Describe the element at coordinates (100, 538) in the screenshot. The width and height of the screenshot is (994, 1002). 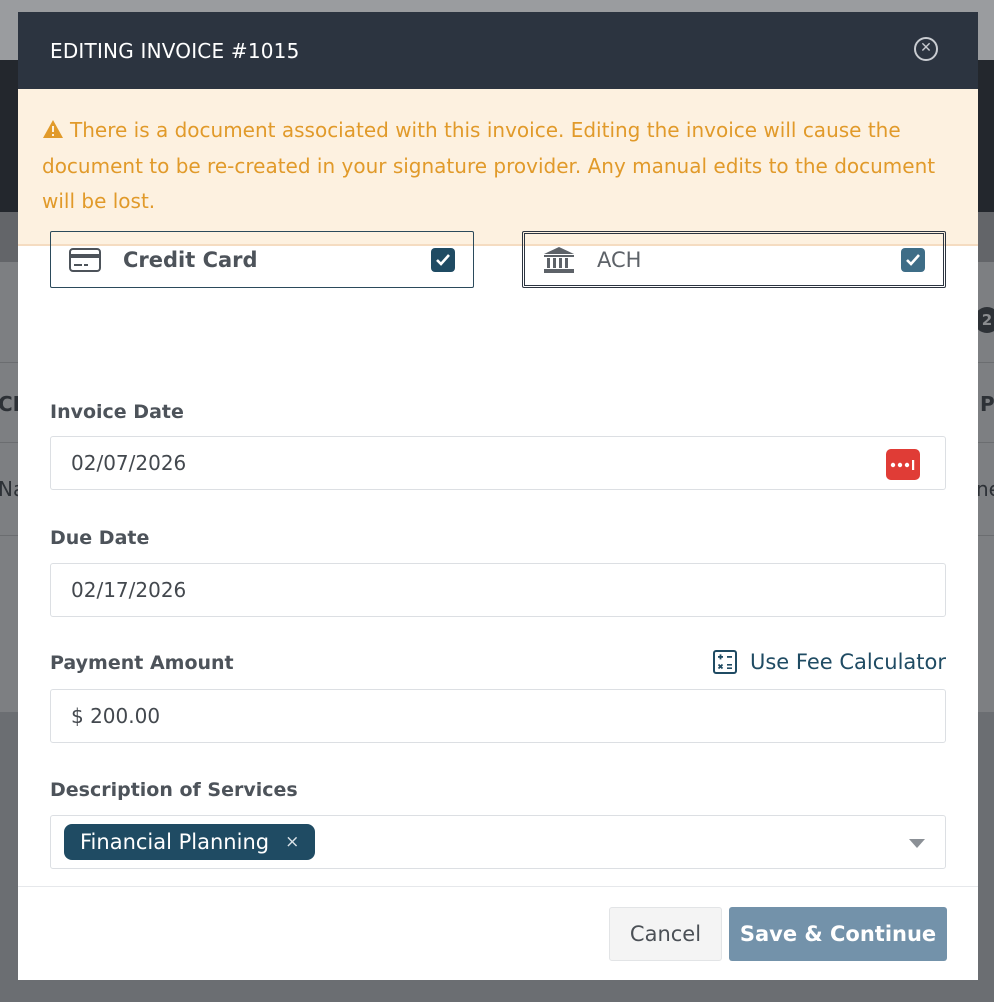
I see `due-date-label: Due Date` at that location.